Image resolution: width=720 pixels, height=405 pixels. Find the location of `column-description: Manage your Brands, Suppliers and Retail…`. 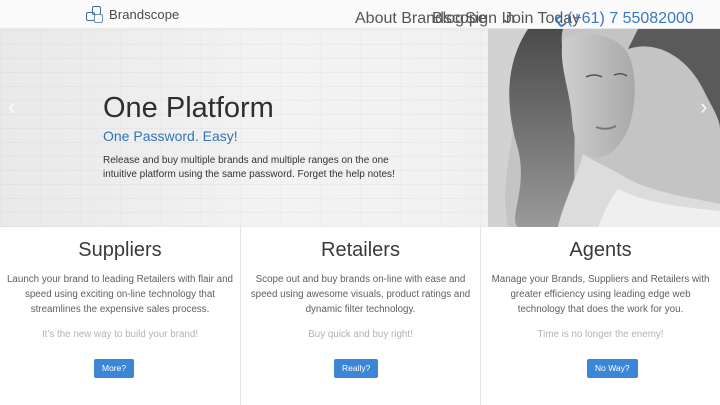

column-description: Manage your Brands, Suppliers and Retail… is located at coordinates (600, 294).